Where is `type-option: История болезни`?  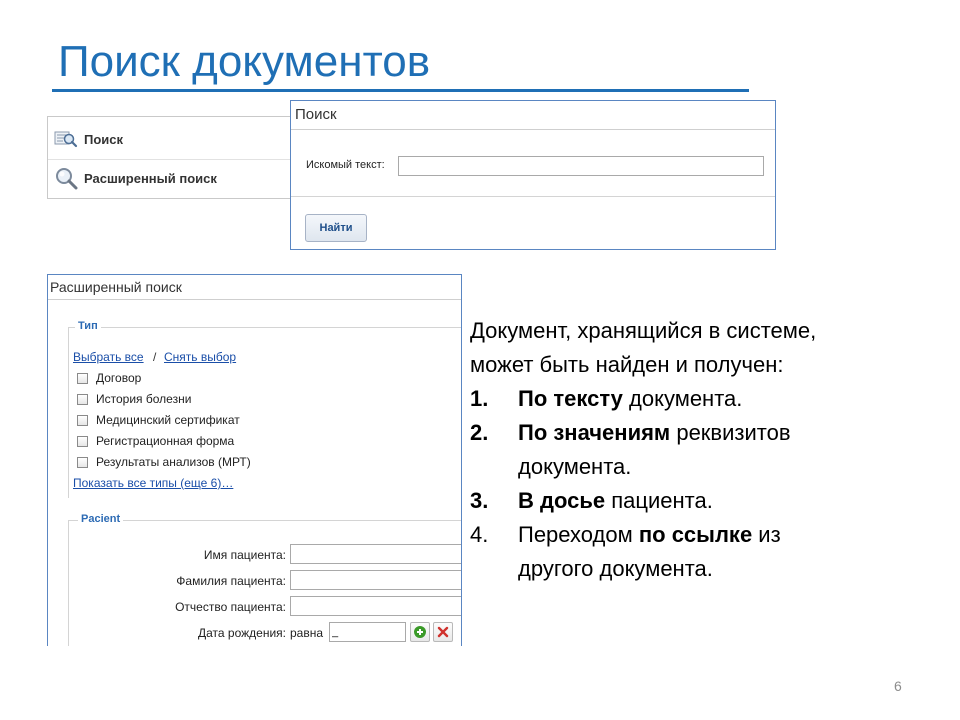 type-option: История болезни is located at coordinates (134, 399).